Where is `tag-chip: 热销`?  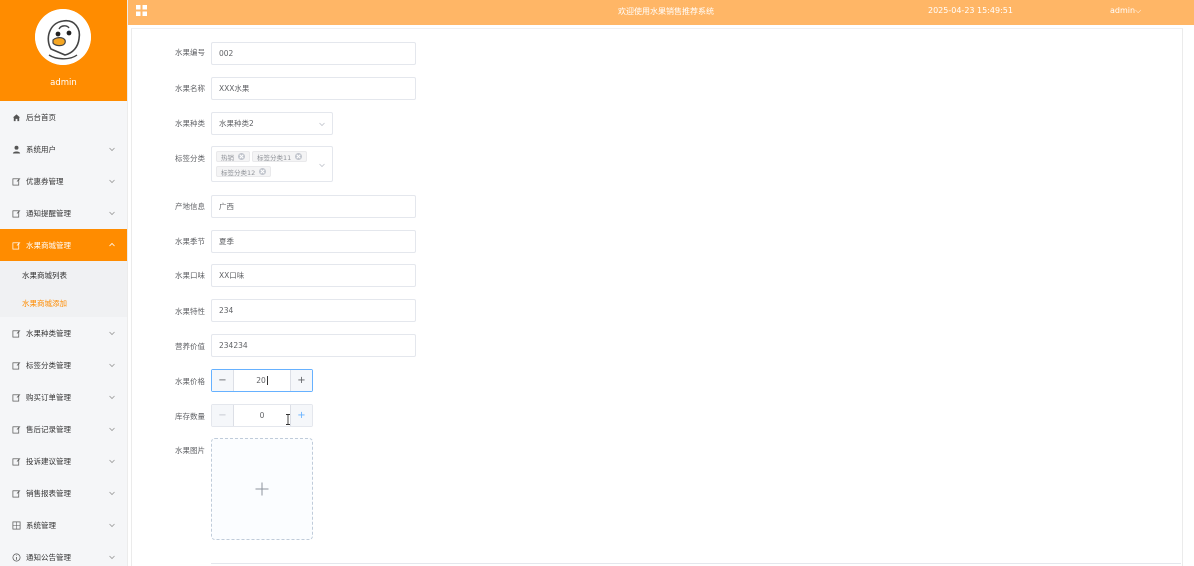 tag-chip: 热销 is located at coordinates (233, 156).